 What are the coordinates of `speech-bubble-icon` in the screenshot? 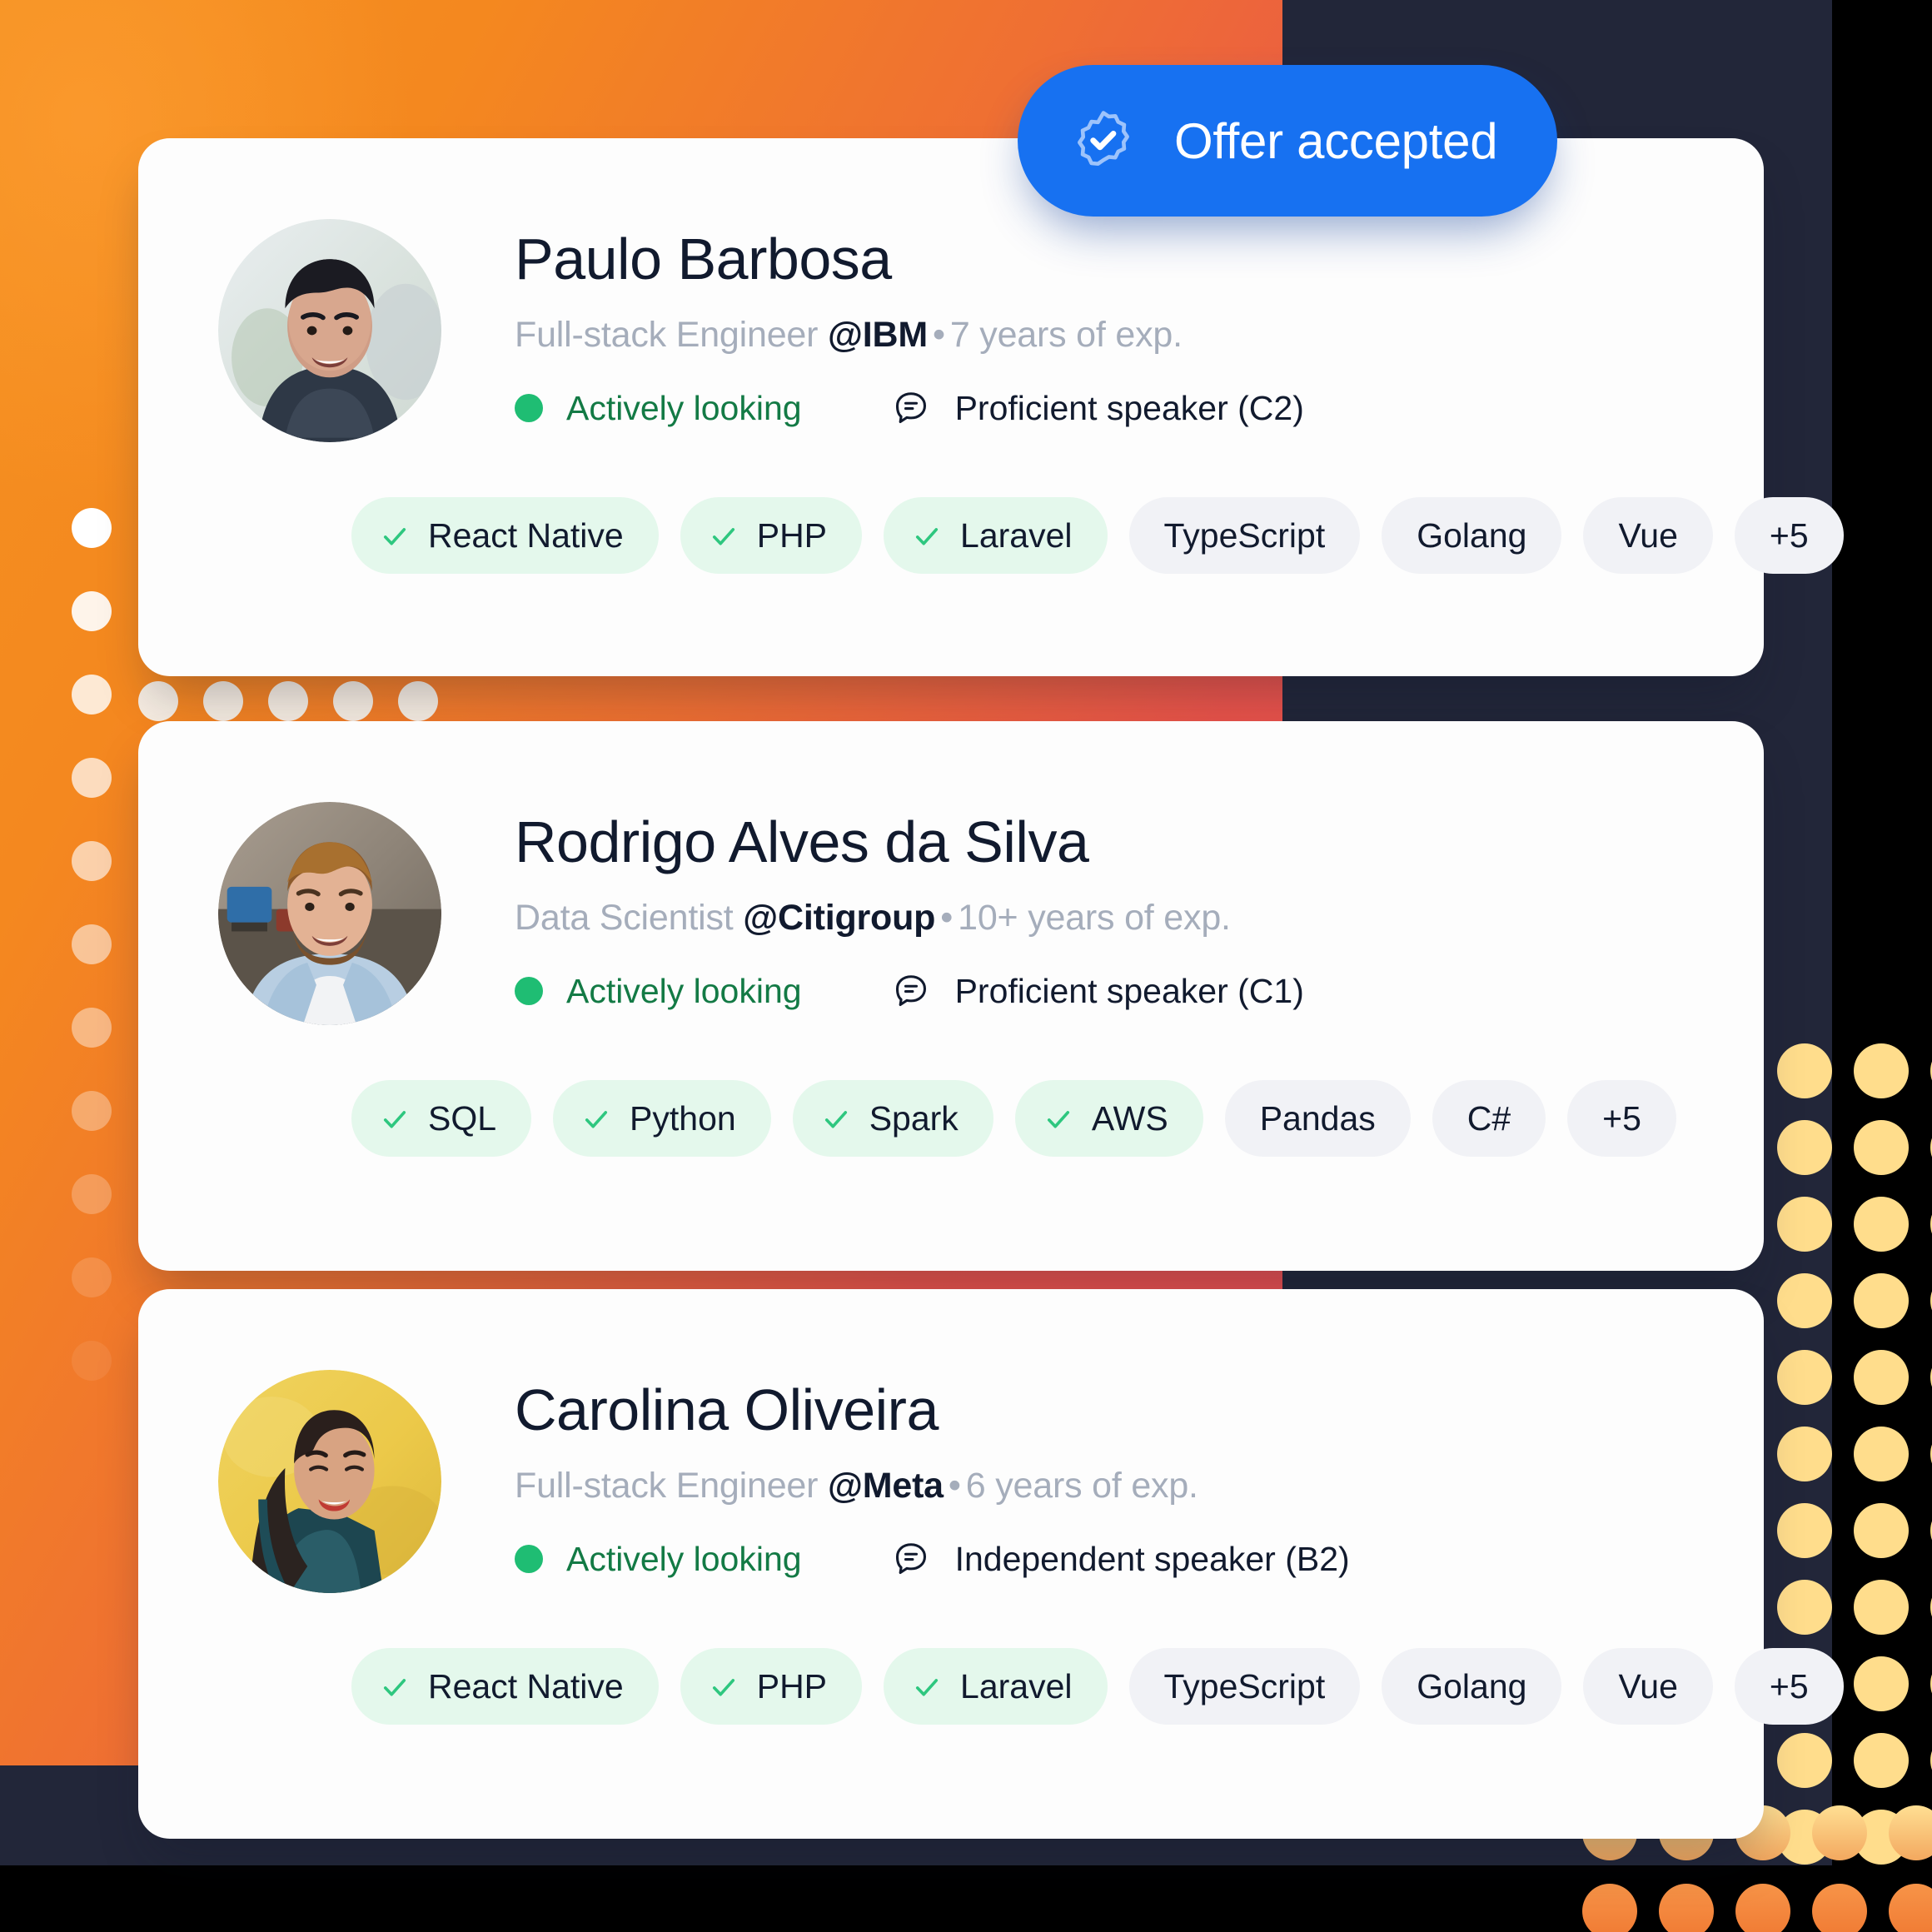 It's located at (911, 1559).